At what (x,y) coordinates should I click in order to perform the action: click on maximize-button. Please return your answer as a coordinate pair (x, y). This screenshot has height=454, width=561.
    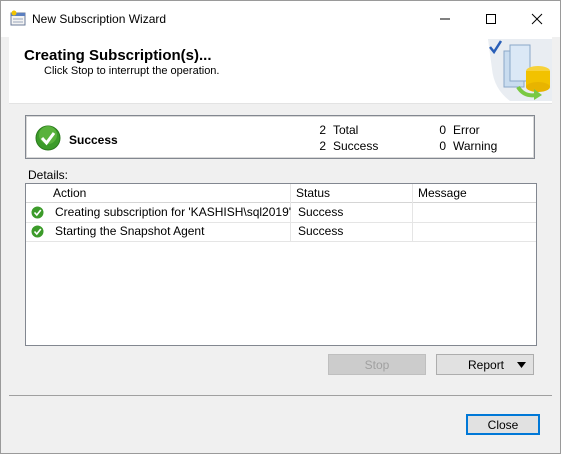
    Looking at the image, I should click on (491, 19).